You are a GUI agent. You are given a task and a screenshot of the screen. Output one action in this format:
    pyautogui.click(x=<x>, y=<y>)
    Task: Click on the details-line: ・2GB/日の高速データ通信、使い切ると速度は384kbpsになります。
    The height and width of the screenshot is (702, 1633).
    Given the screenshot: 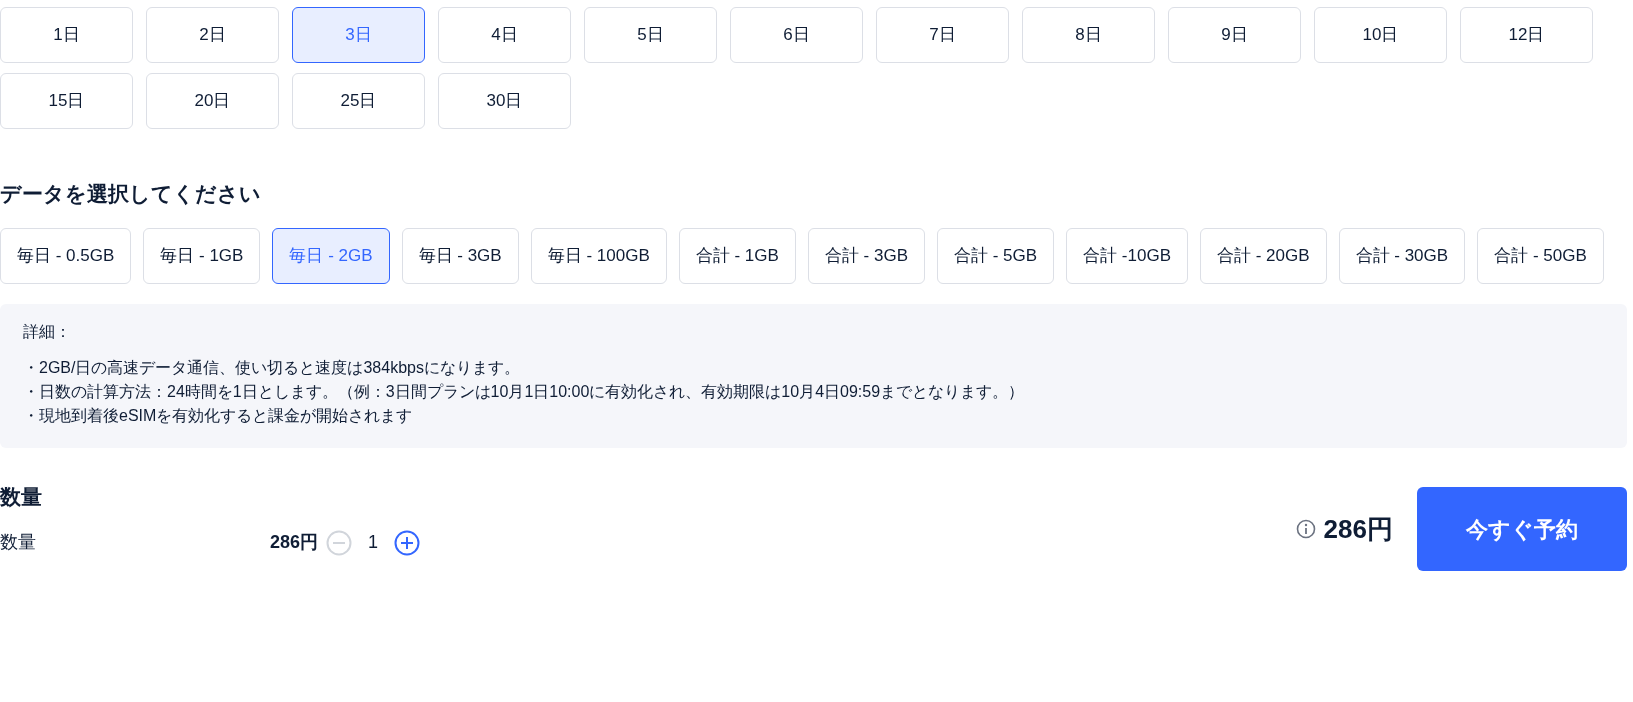 What is the action you would take?
    pyautogui.click(x=272, y=368)
    